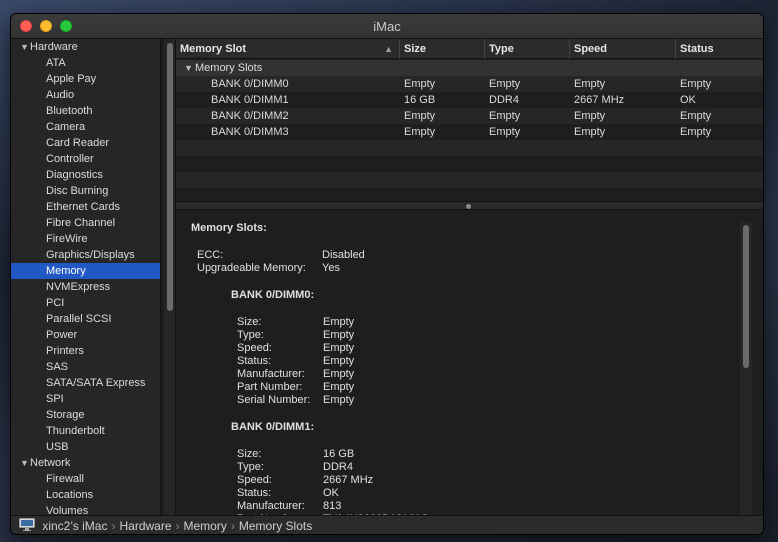 This screenshot has height=542, width=778. Describe the element at coordinates (469, 68) in the screenshot. I see `table-group-row: ▼ Memory Slots` at that location.